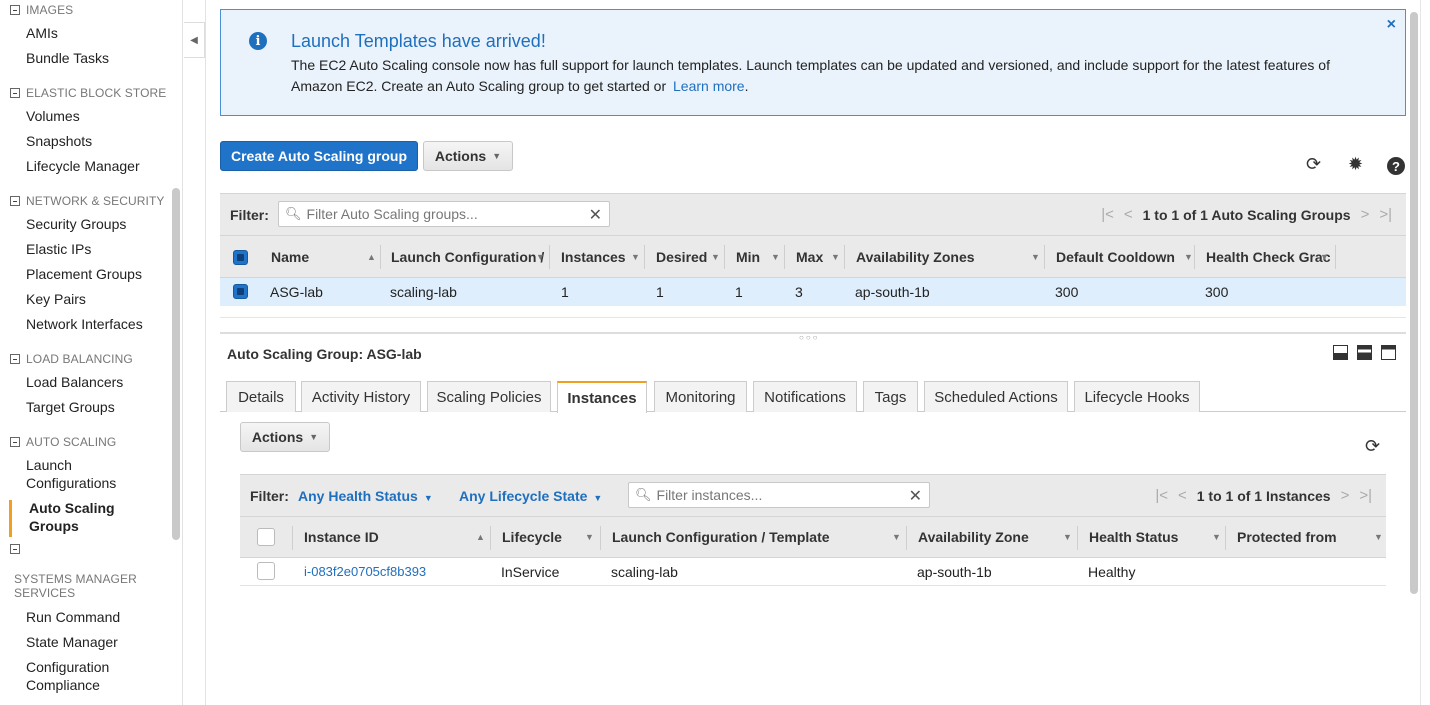  Describe the element at coordinates (88, 93) in the screenshot. I see `sidebar-section-ebs: ELASTIC BLOCK STORE` at that location.